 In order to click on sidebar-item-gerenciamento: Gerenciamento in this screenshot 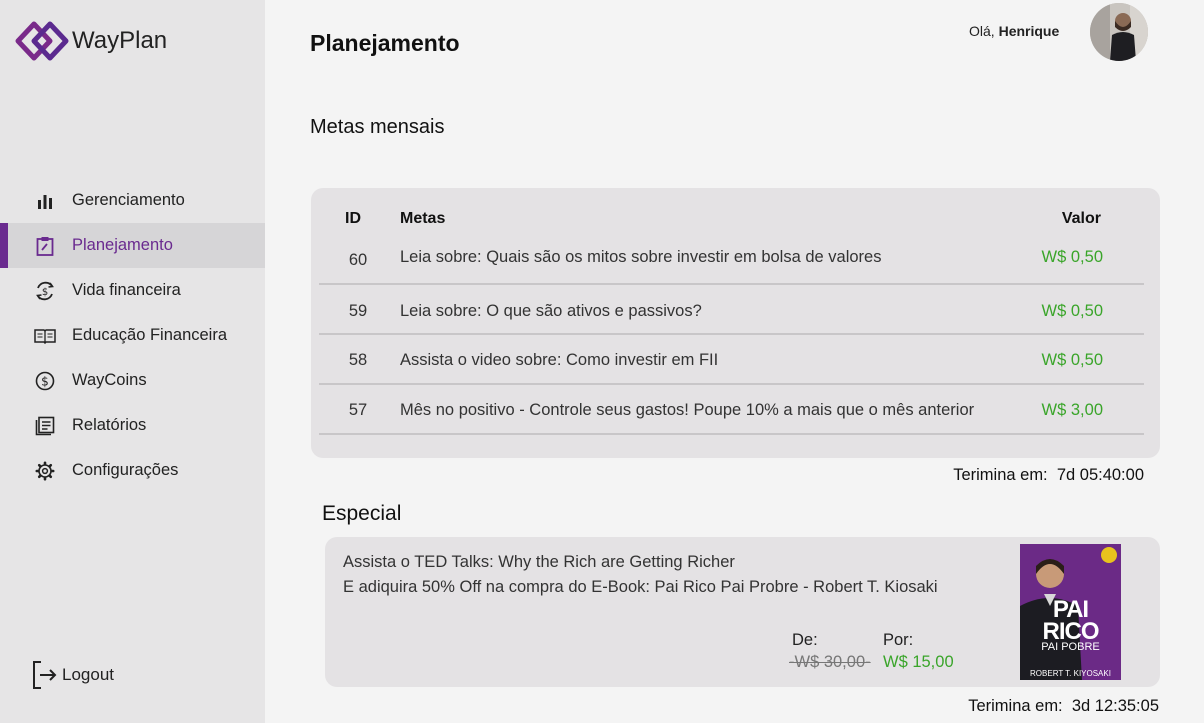, I will do `click(132, 200)`.